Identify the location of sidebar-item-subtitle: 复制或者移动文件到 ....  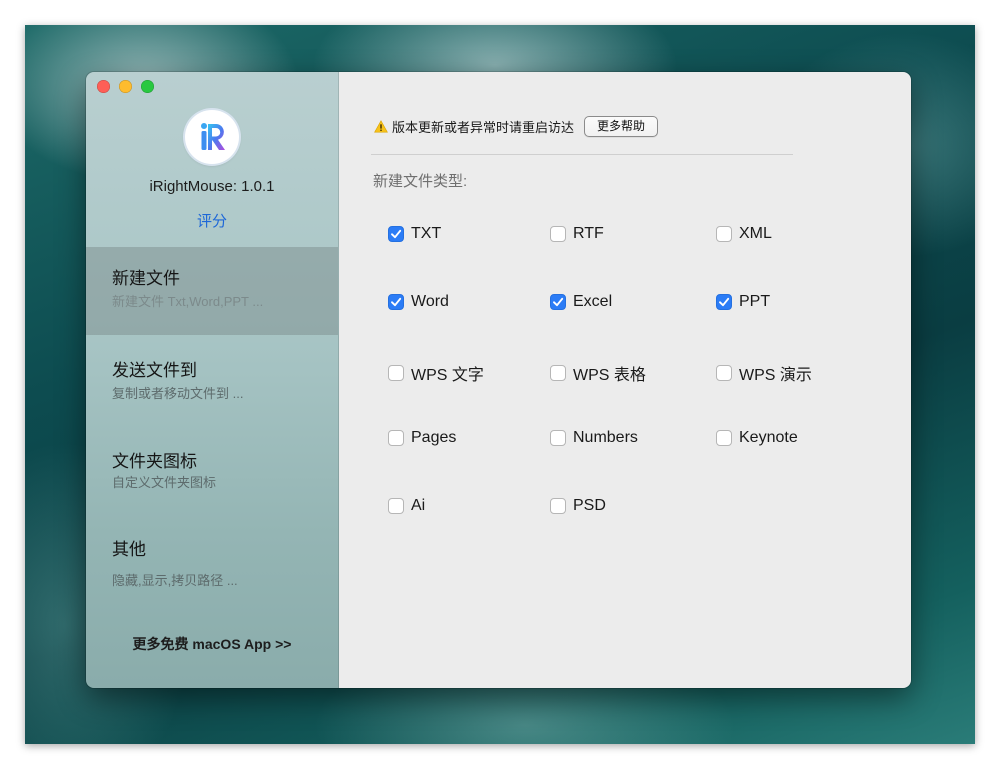
(178, 393).